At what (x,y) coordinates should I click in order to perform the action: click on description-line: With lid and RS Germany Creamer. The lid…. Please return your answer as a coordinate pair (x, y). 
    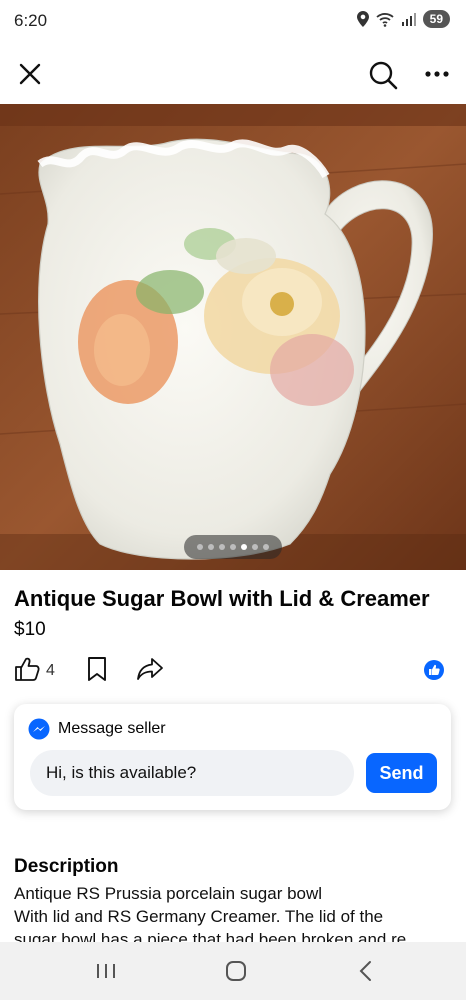
    Looking at the image, I should click on (199, 916).